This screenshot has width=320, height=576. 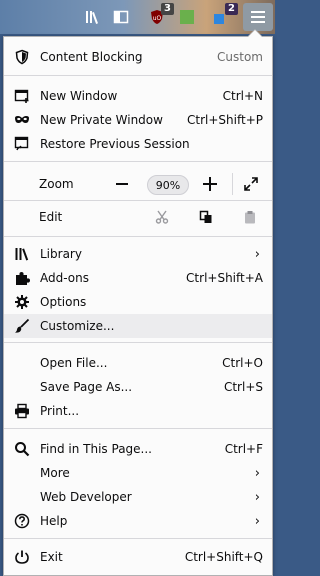 What do you see at coordinates (51, 217) in the screenshot?
I see `edit-label: Edit` at bounding box center [51, 217].